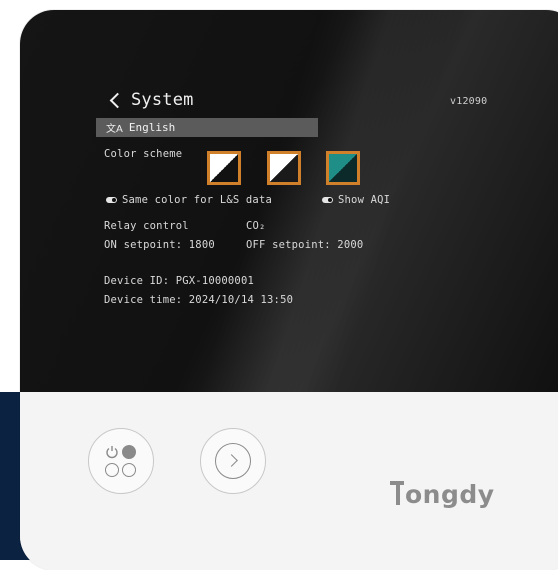 This screenshot has width=558, height=570. What do you see at coordinates (179, 281) in the screenshot?
I see `device-id: Device ID: PGX-10000001` at bounding box center [179, 281].